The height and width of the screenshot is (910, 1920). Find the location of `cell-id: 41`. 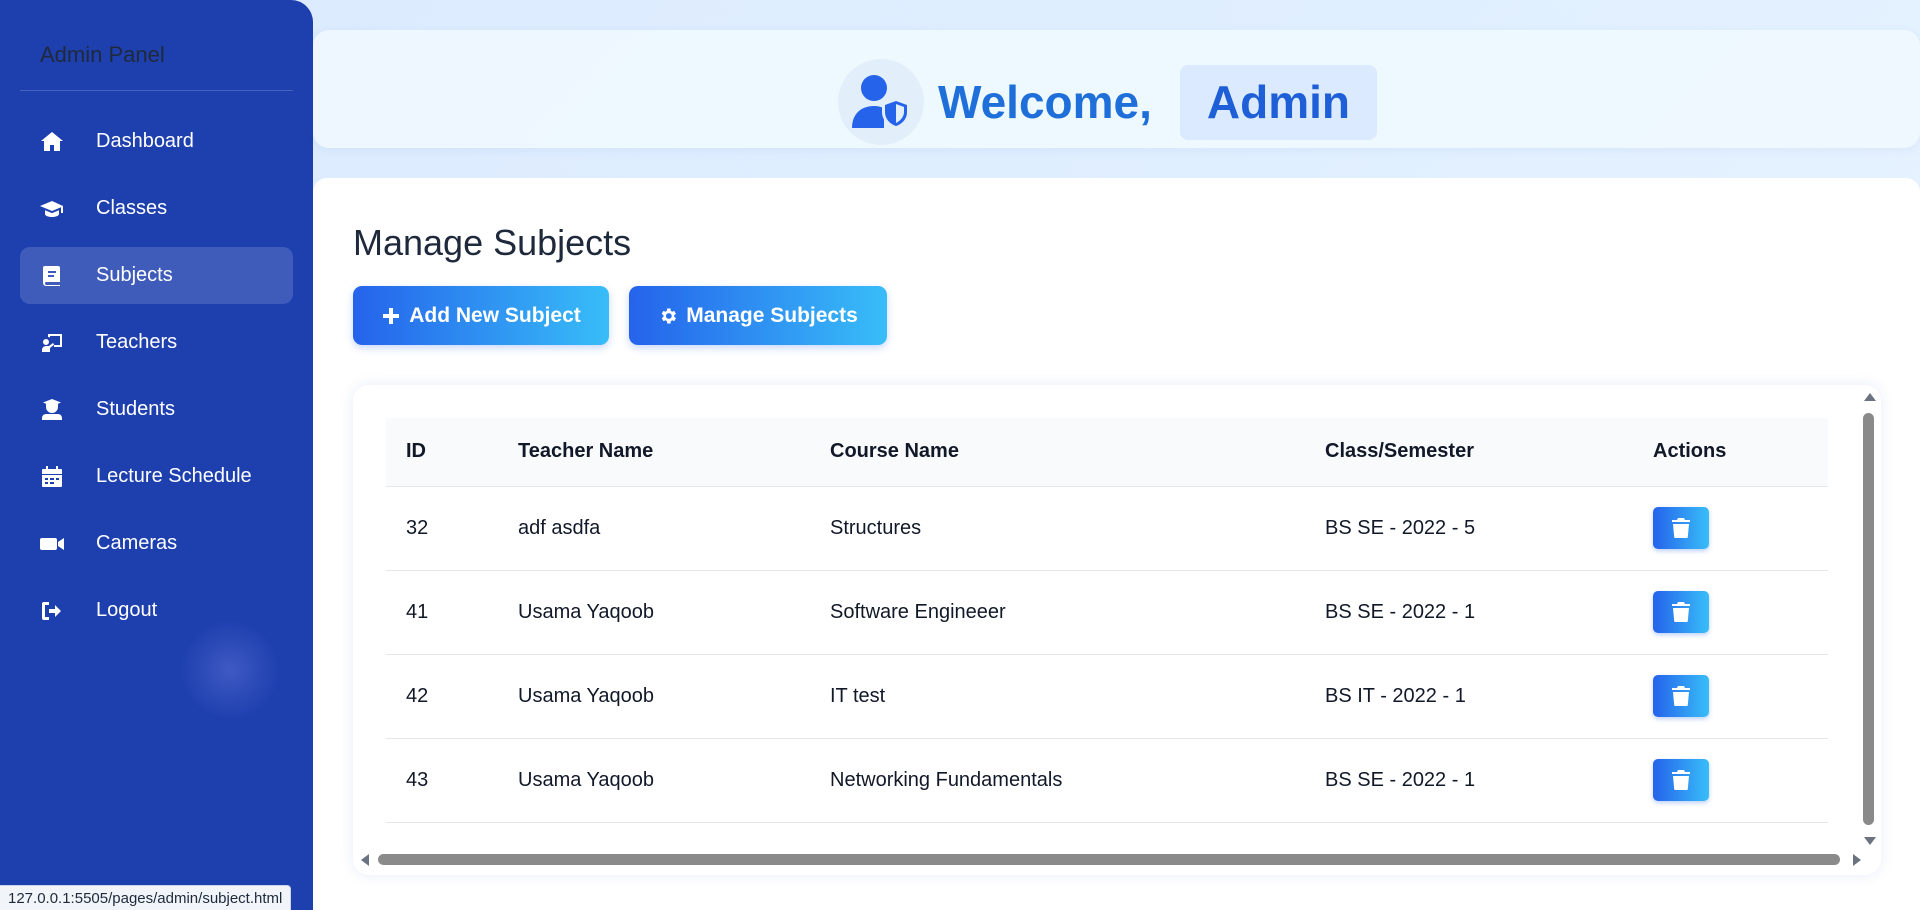

cell-id: 41 is located at coordinates (442, 612).